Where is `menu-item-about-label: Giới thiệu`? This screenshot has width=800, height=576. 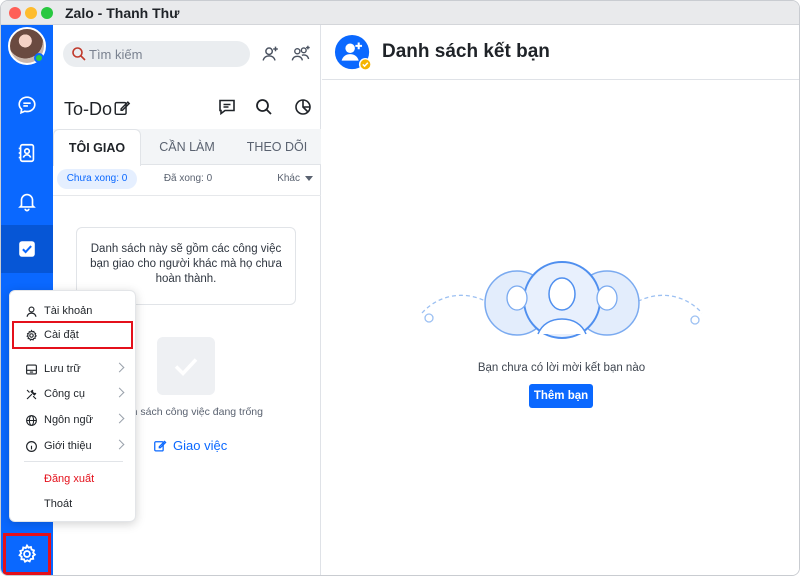 menu-item-about-label: Giới thiệu is located at coordinates (68, 446).